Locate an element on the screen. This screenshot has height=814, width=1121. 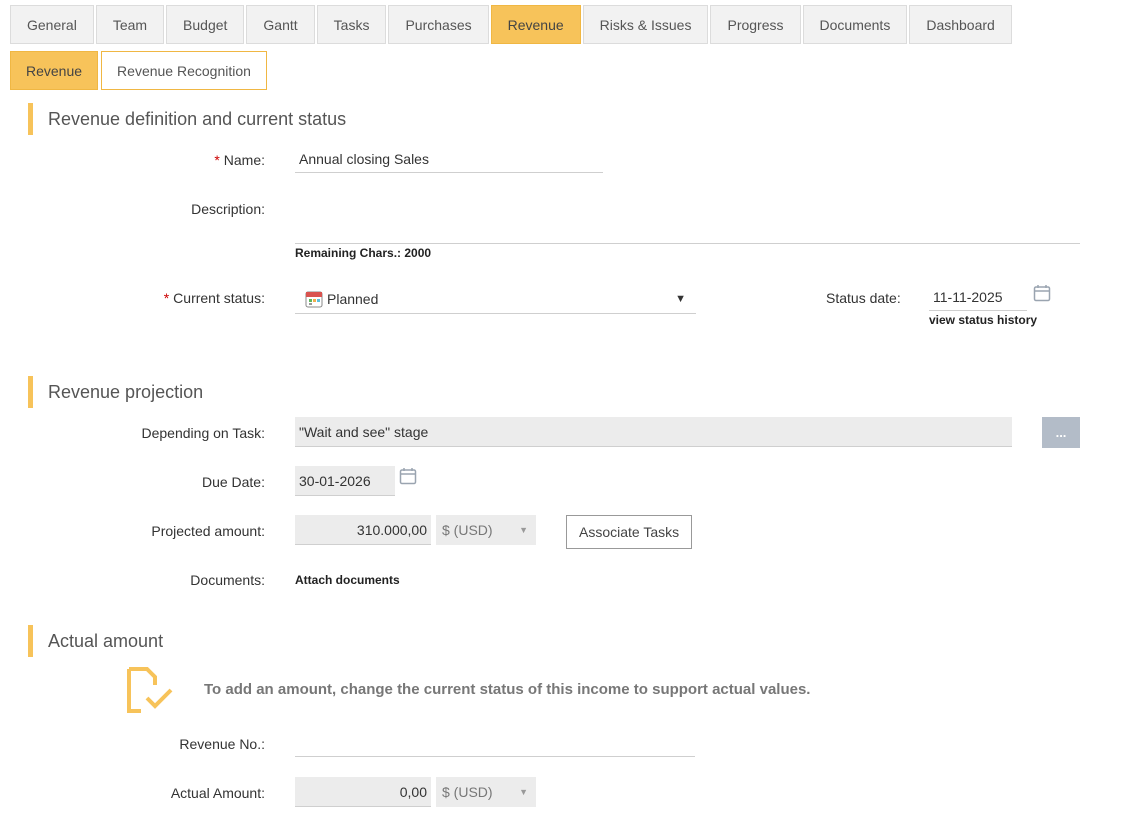
due-date-label: Due Date: is located at coordinates (233, 482).